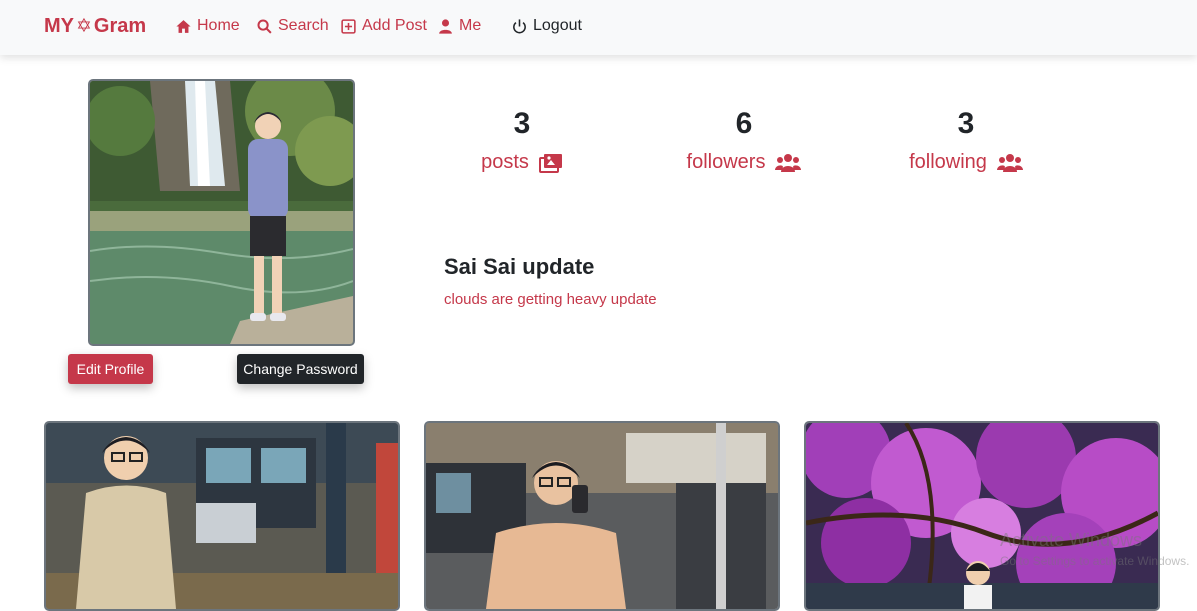  I want to click on nav-me-label: Me, so click(470, 25).